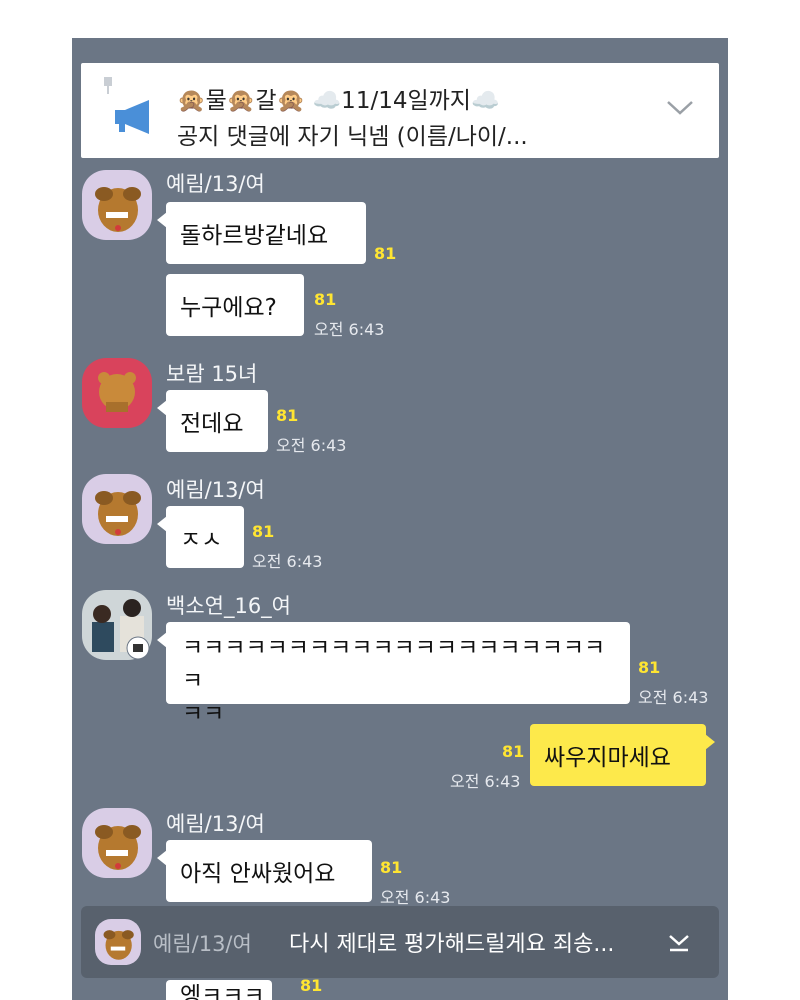  I want to click on pin-icon, so click(108, 85).